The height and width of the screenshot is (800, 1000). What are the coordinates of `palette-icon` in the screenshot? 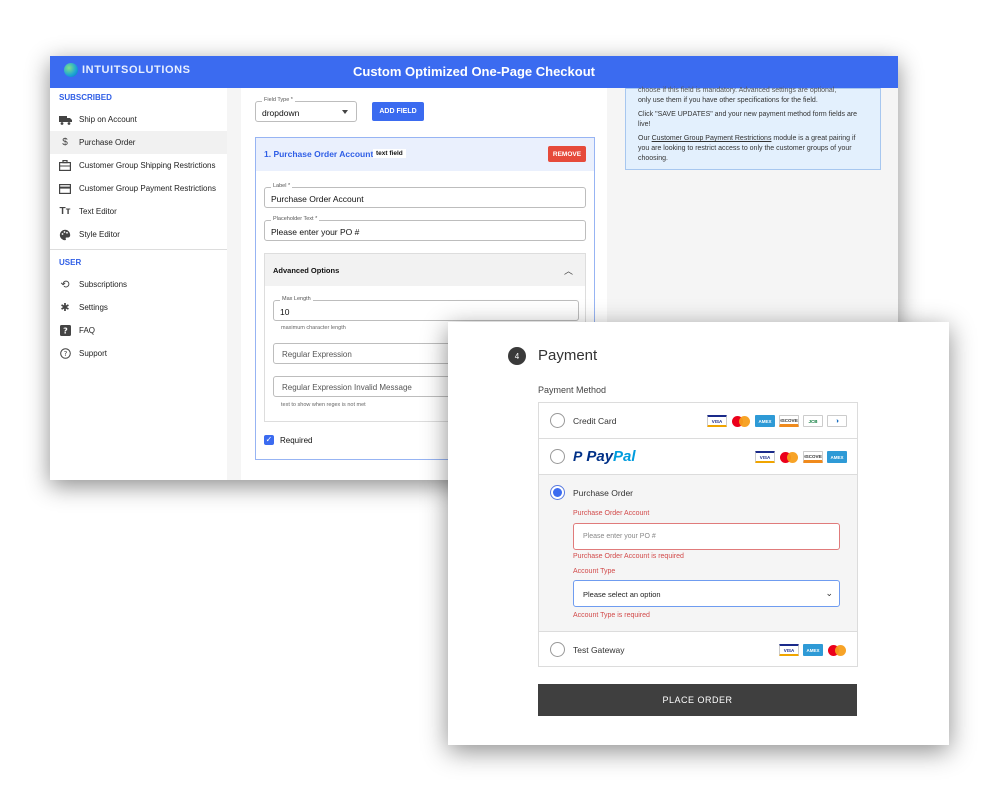 It's located at (65, 235).